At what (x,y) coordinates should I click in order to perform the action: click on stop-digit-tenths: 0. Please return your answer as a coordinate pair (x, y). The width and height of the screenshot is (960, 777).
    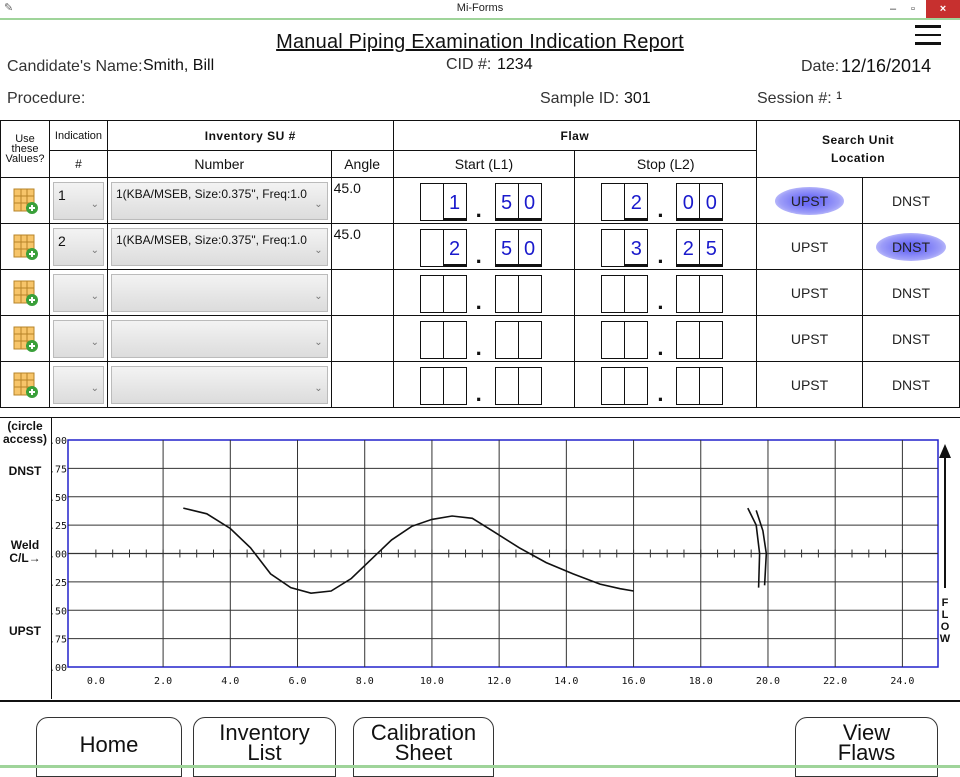
    Looking at the image, I should click on (688, 201).